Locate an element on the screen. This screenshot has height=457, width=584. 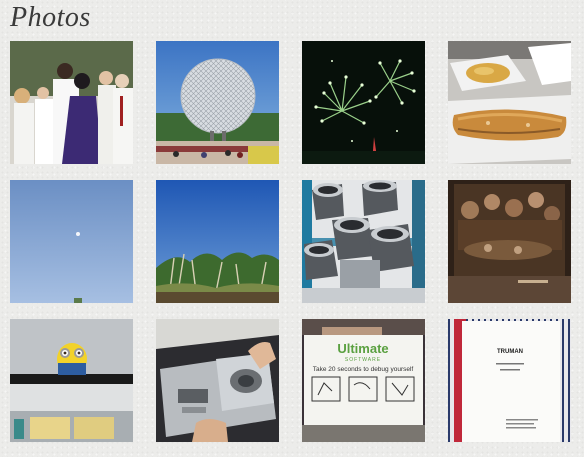
photo-tall-grass-image is located at coordinates (217, 241).